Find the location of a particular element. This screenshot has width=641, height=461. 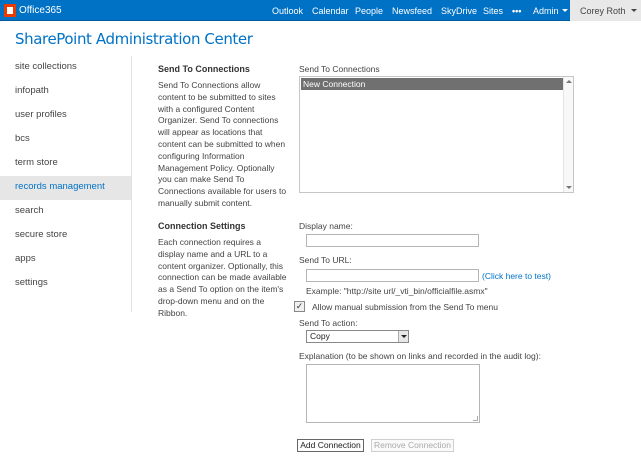

listbox-scrollbar is located at coordinates (568, 134).